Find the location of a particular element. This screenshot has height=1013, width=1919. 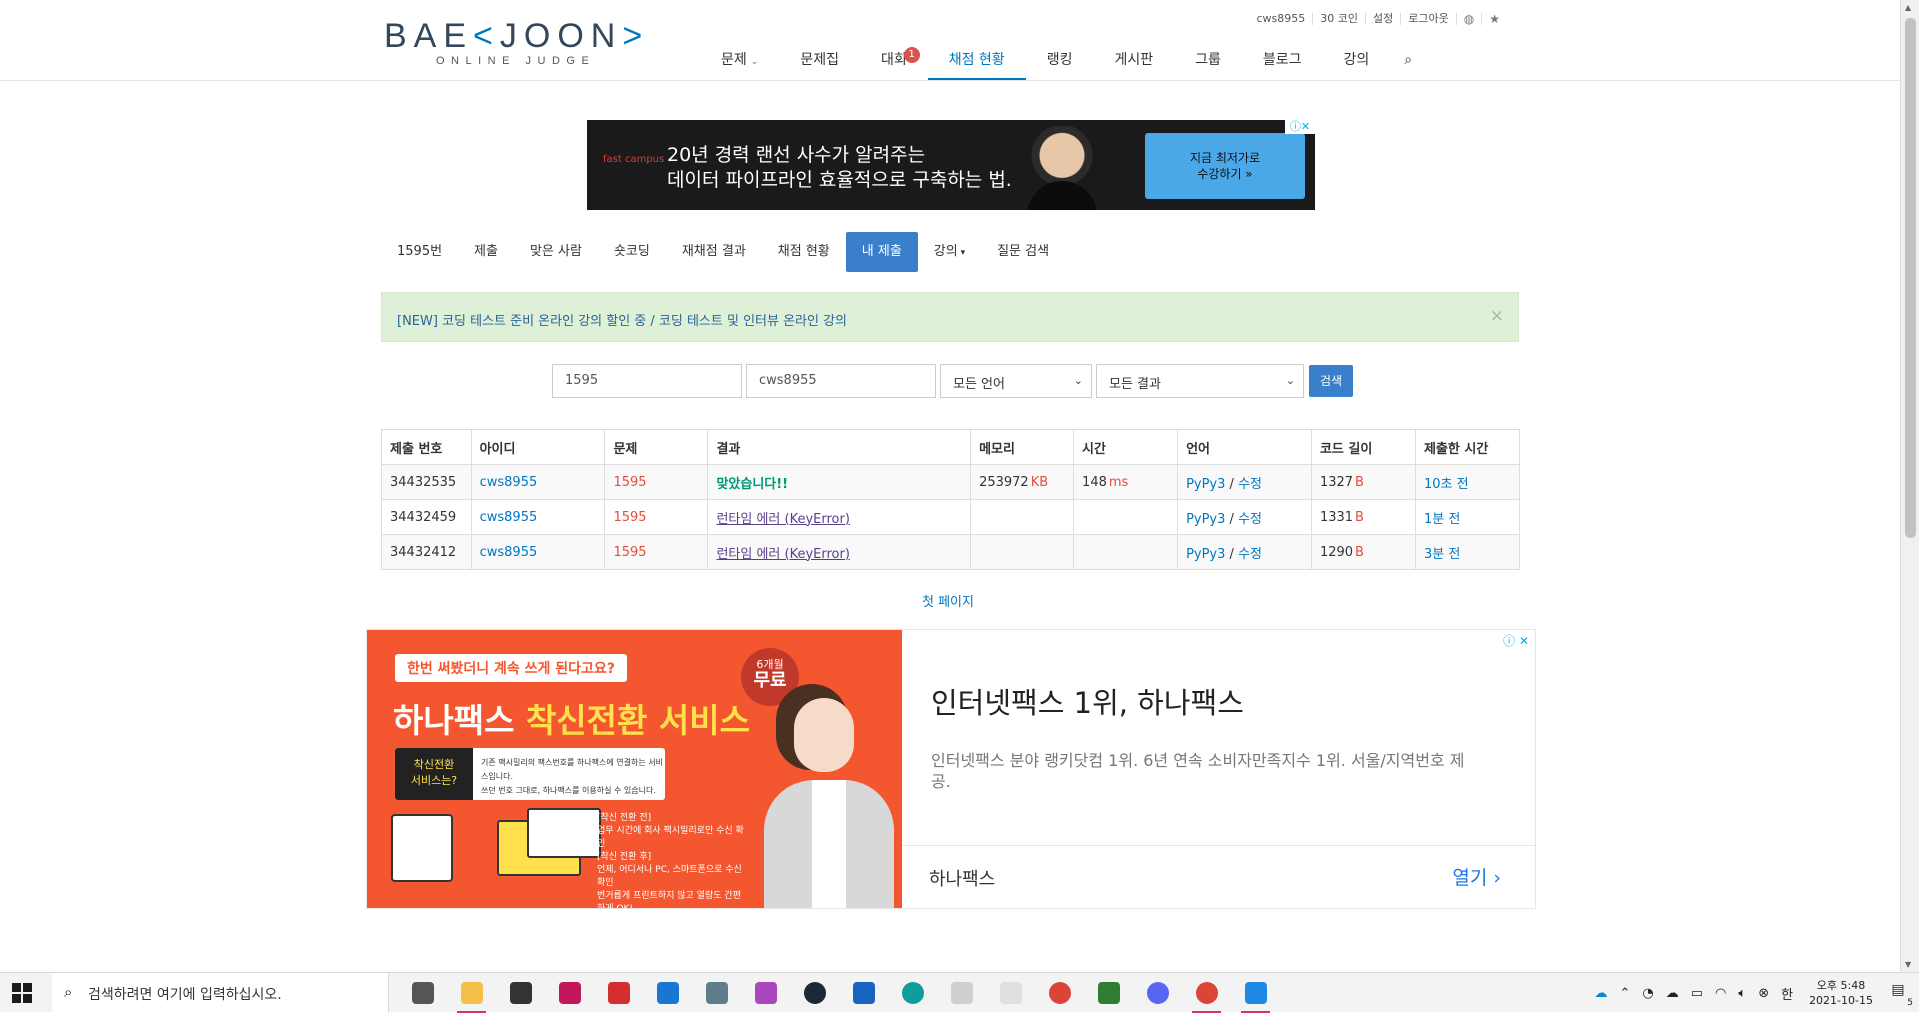

ad-open-button: 열기 › is located at coordinates (1476, 876).